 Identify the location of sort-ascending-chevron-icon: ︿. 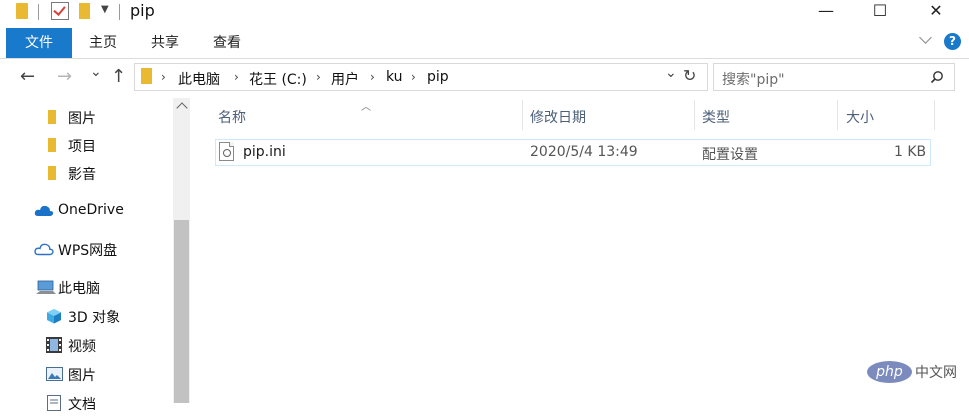
(366, 107).